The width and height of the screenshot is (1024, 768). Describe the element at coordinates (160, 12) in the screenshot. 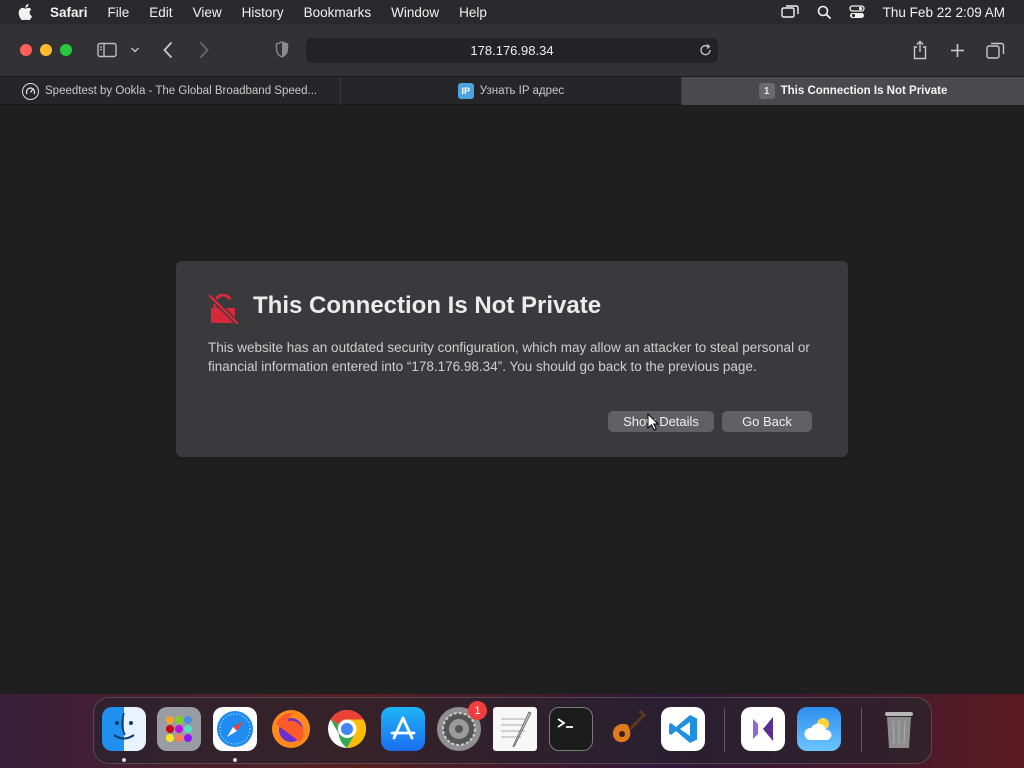

I see `menu-edit: Edit` at that location.